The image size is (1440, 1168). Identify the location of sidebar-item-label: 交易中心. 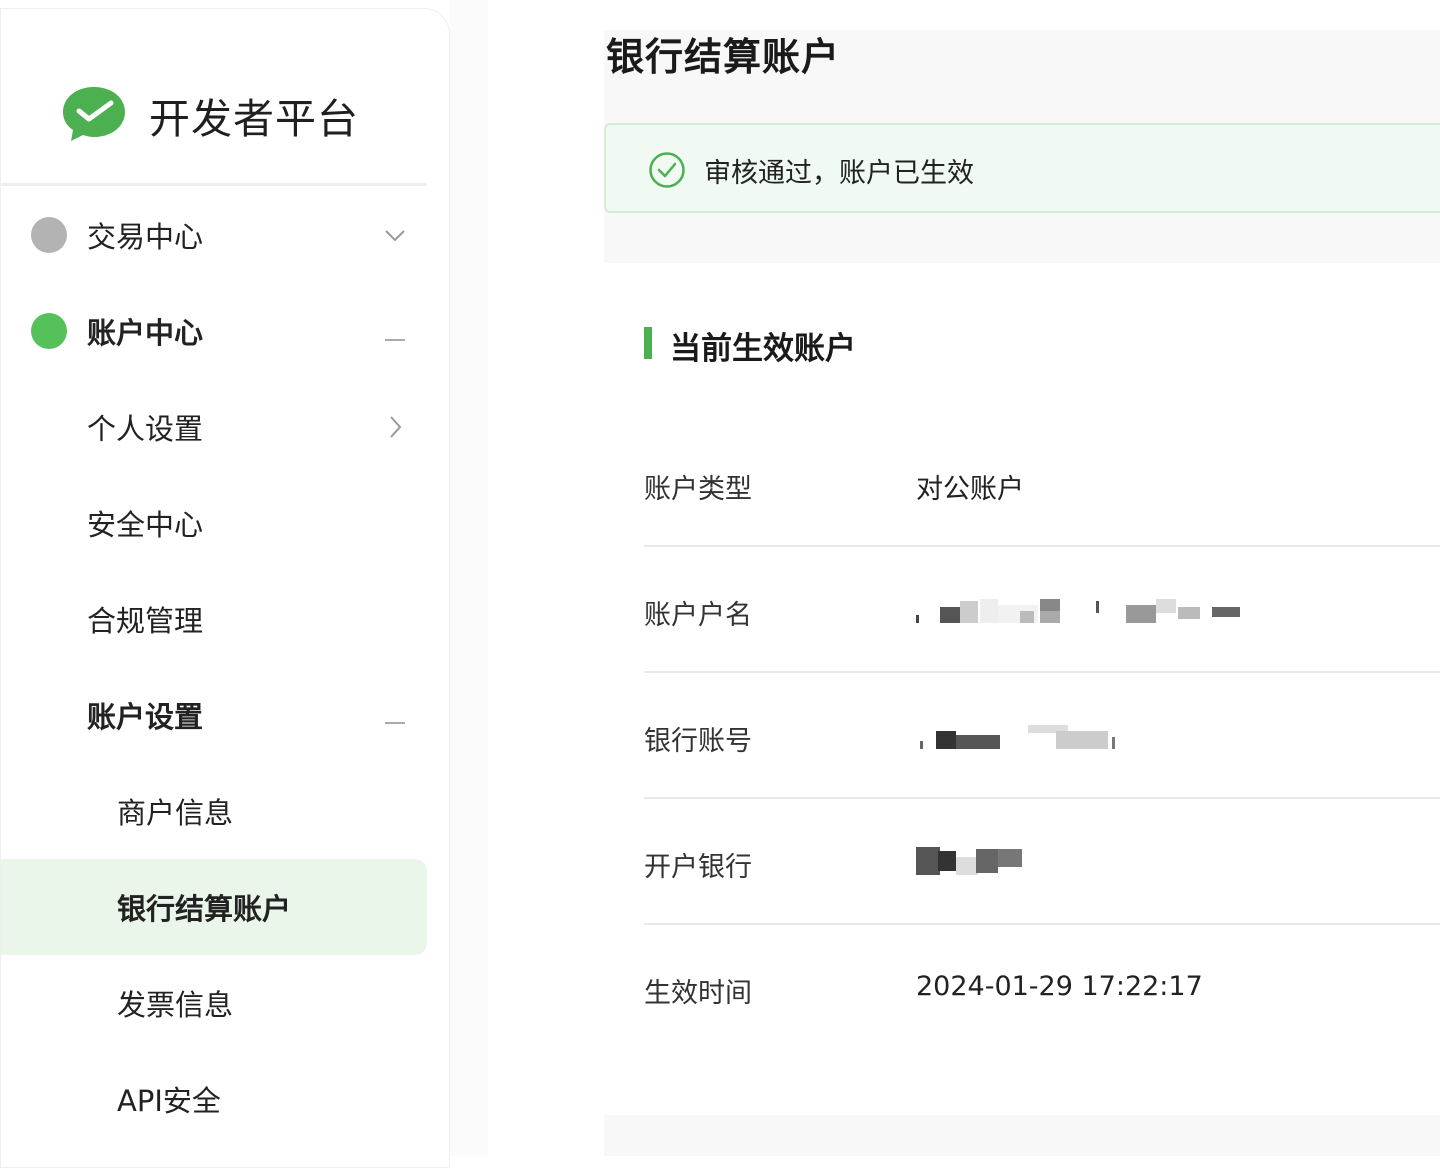
(145, 237).